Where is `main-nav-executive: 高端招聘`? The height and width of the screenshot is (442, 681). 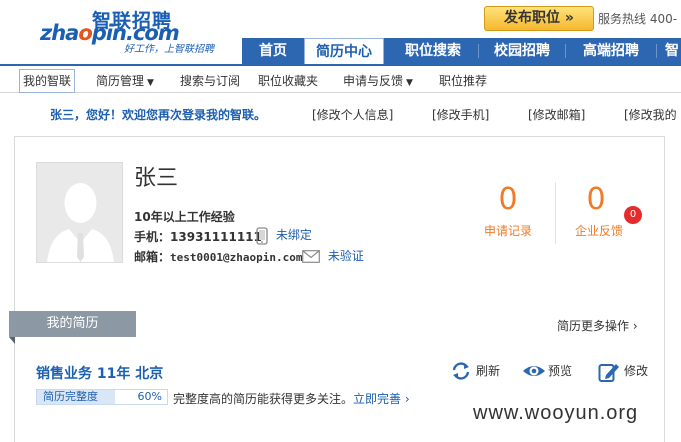 main-nav-executive: 高端招聘 is located at coordinates (611, 51).